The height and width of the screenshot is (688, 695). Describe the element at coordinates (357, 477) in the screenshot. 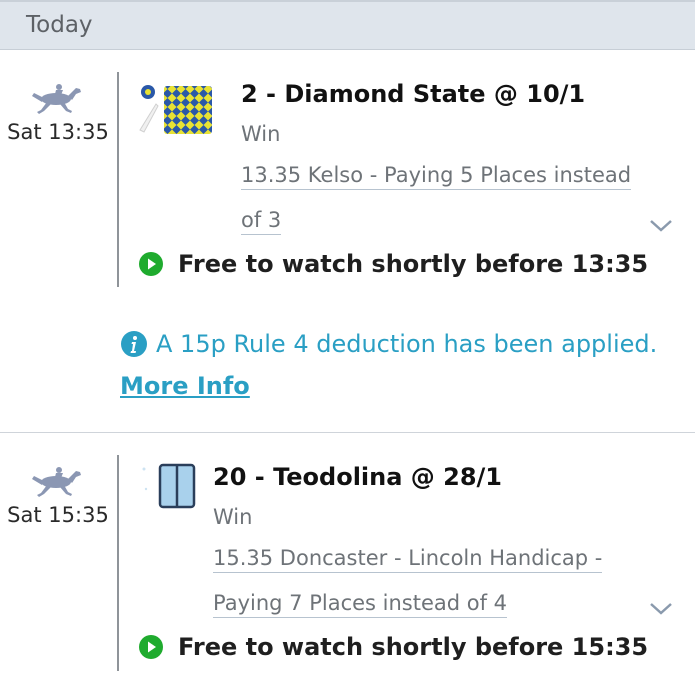

I see `selection-title: 20 - Teodolina @ 28/1` at that location.